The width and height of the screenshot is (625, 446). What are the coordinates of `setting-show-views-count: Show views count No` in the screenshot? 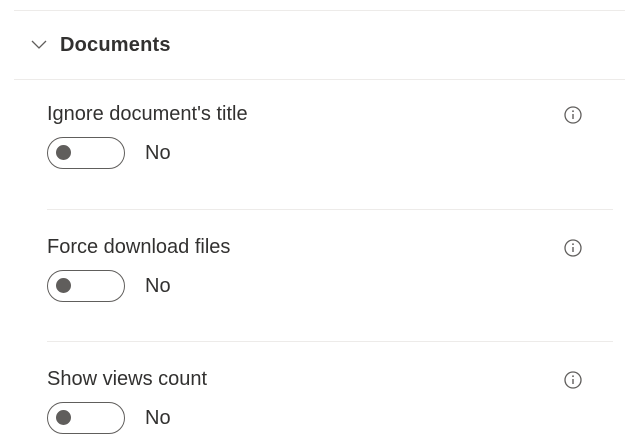 It's located at (330, 403).